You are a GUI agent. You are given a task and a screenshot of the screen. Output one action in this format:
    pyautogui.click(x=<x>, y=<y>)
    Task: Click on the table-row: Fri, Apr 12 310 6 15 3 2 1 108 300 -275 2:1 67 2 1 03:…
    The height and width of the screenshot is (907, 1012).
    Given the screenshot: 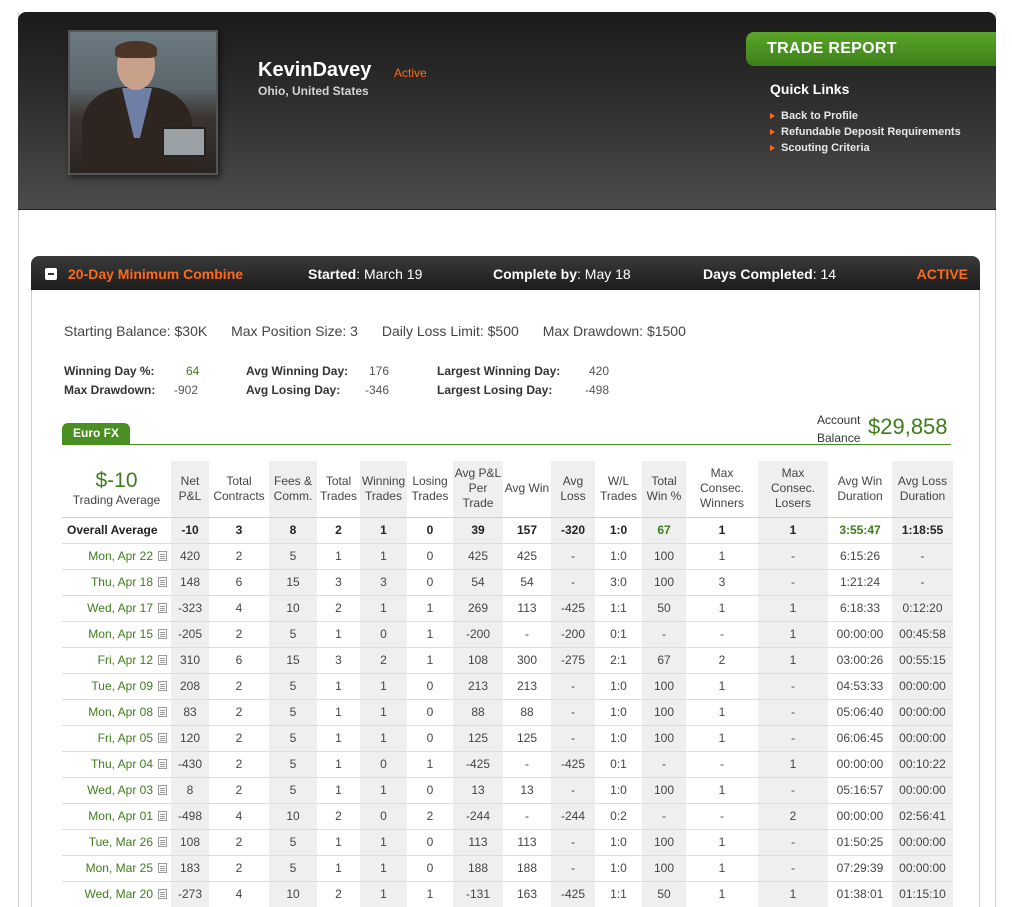 What is the action you would take?
    pyautogui.click(x=507, y=659)
    